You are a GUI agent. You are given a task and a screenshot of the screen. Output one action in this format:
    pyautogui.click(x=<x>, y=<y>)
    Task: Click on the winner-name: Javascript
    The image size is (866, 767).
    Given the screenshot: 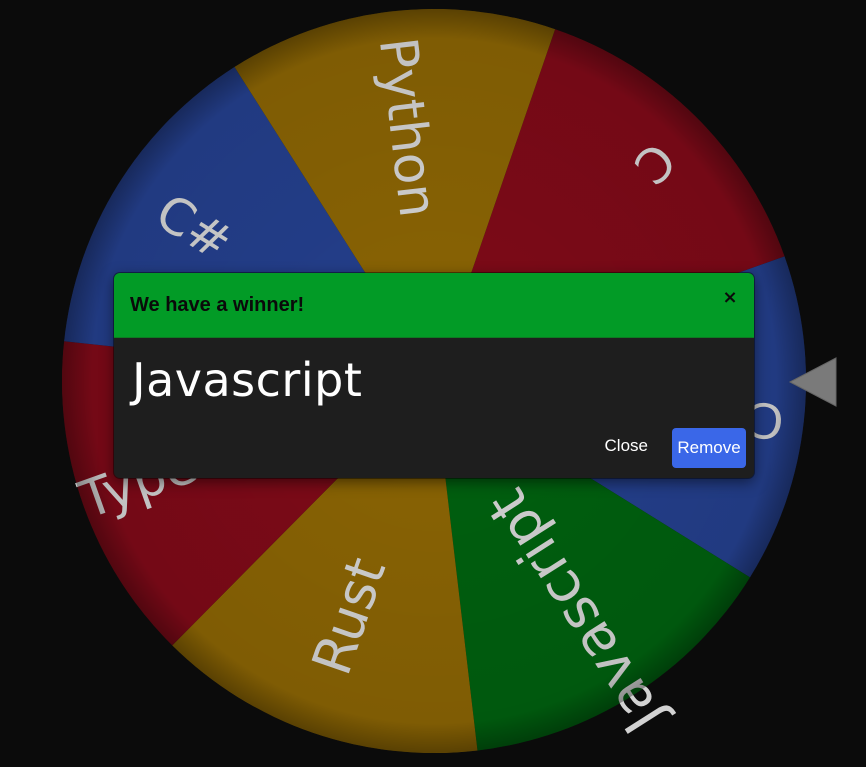 What is the action you would take?
    pyautogui.click(x=247, y=380)
    